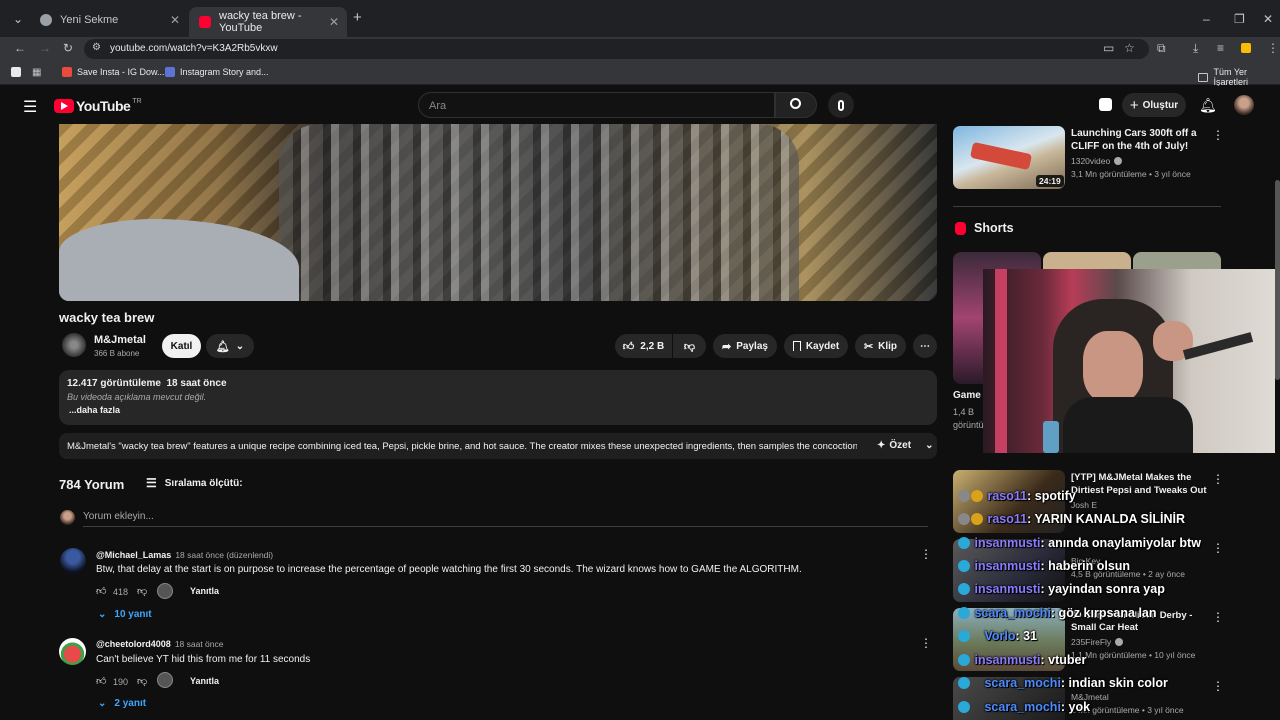  What do you see at coordinates (20, 48) in the screenshot?
I see `back-icon: ←` at bounding box center [20, 48].